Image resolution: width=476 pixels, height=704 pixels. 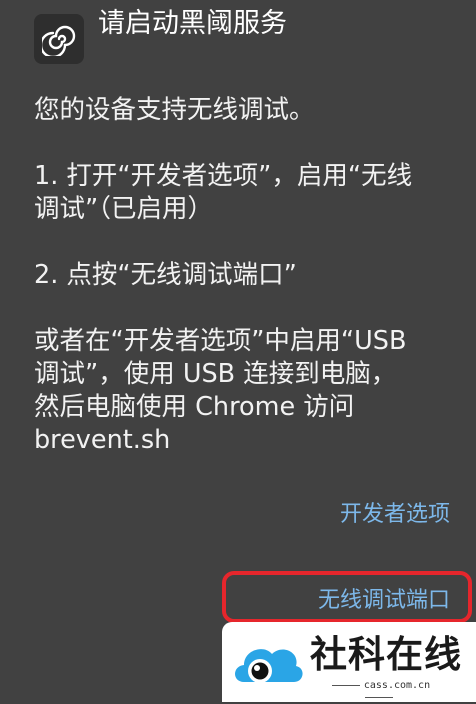 I want to click on dialog-title: 请启动黑阈服务, so click(x=192, y=23).